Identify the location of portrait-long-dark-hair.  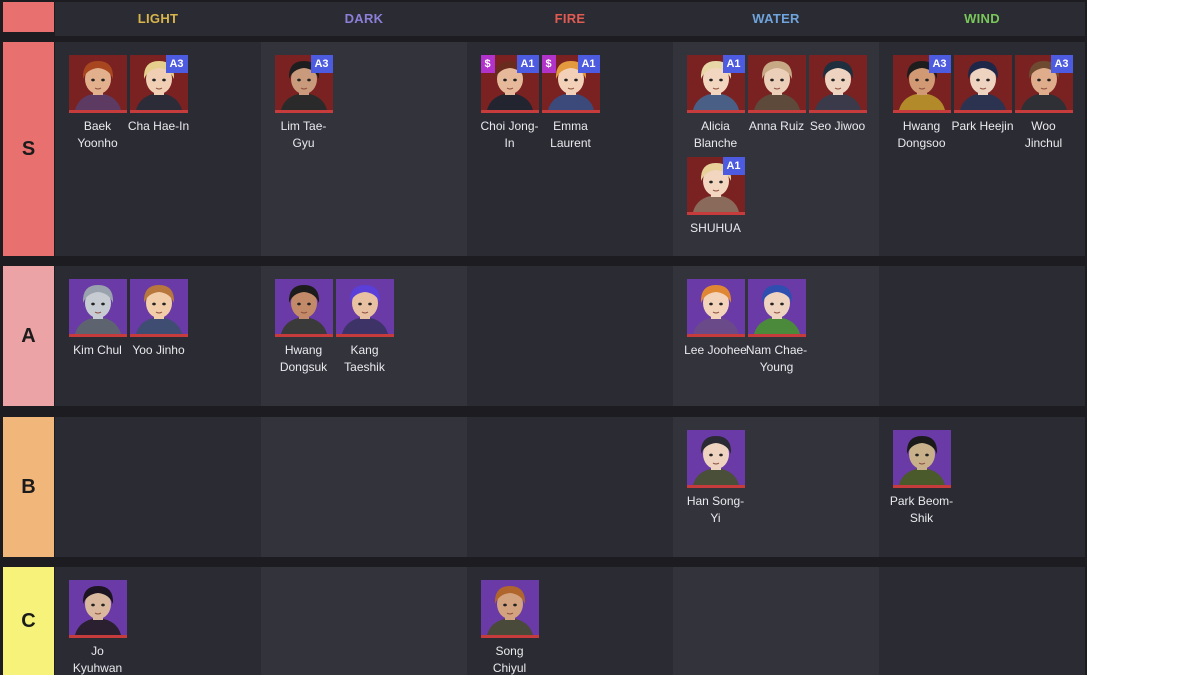
(97, 609).